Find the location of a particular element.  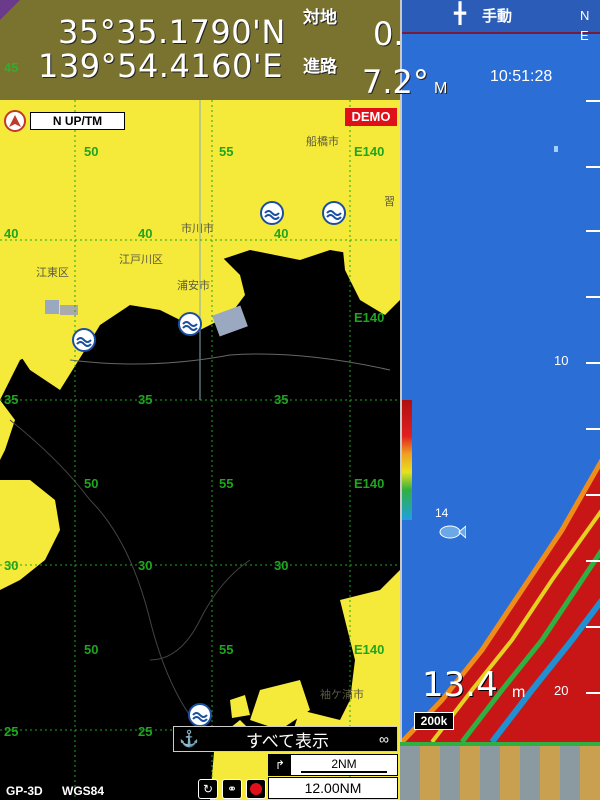

rotate-icon: ↻ is located at coordinates (208, 789).